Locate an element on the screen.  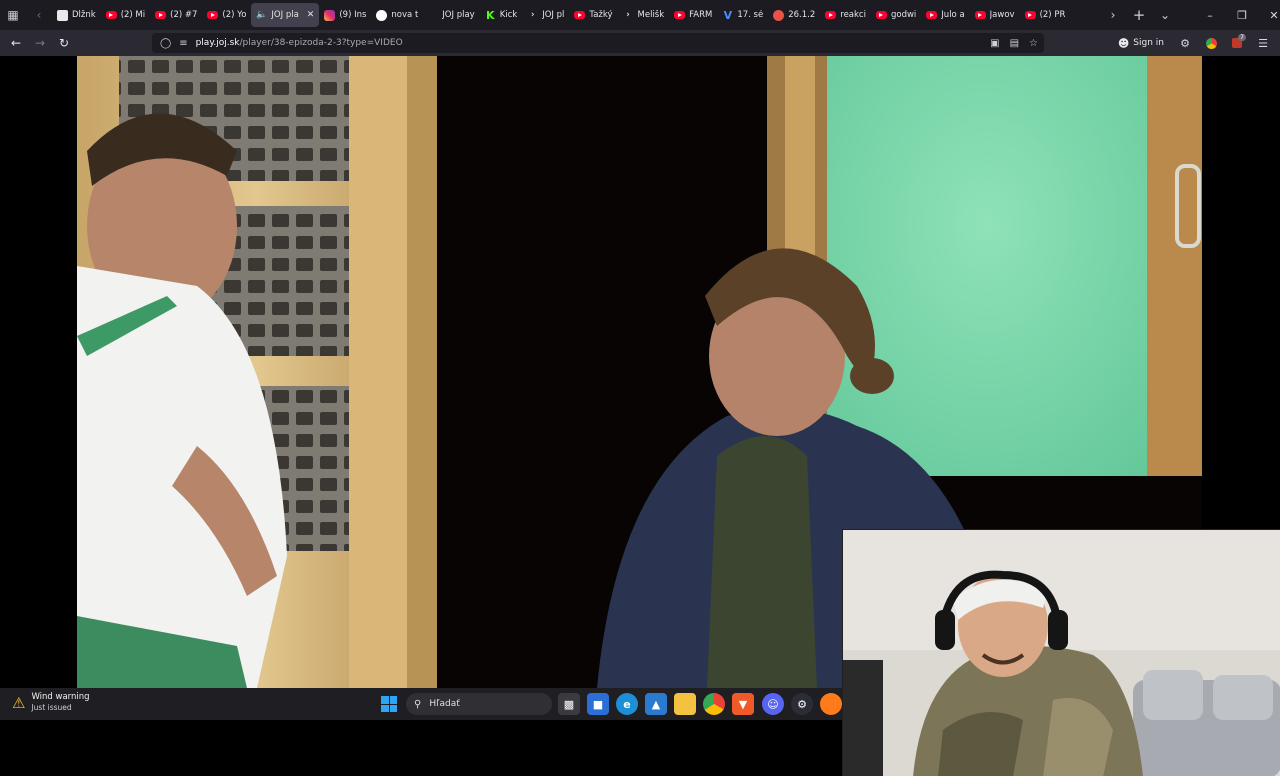
url-path: /player/38-epizoda-2-3?type=VIDEO is located at coordinates (321, 43).